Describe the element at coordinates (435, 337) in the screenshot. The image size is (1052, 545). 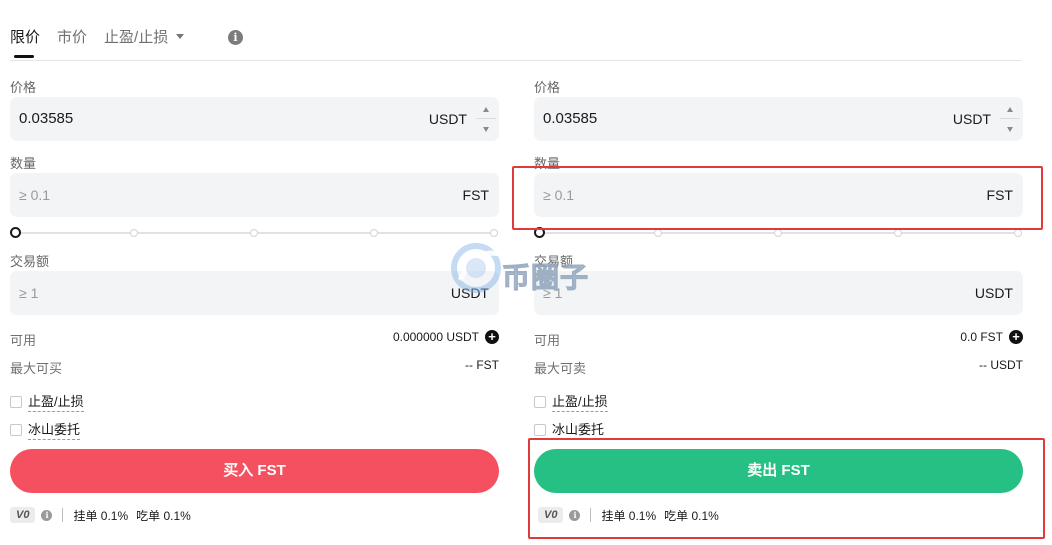
I see `available-value: 0.000000 USDT` at that location.